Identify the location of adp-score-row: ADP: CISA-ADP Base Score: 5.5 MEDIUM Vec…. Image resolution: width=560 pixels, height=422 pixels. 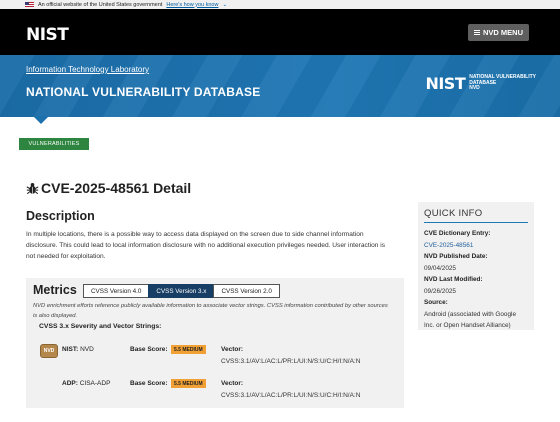
(215, 393).